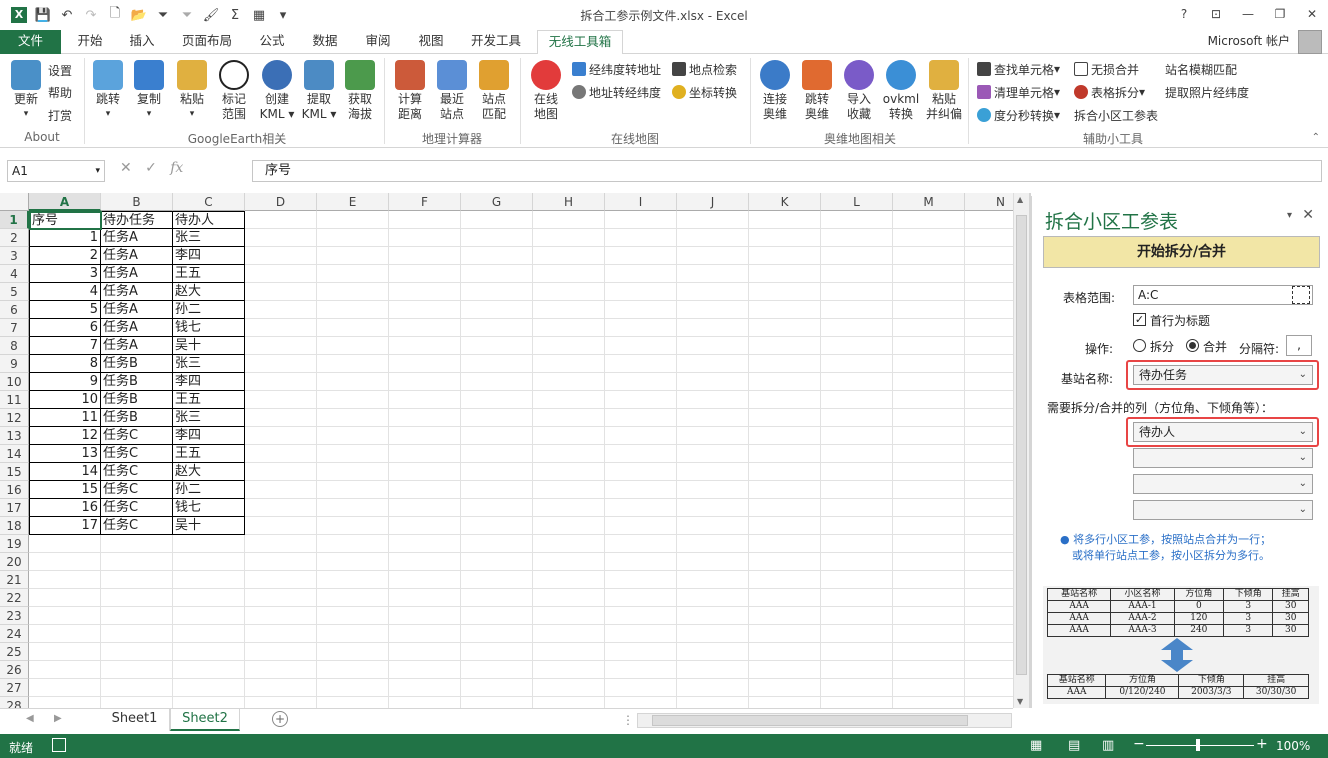  I want to click on reward-button: 打赏, so click(60, 115).